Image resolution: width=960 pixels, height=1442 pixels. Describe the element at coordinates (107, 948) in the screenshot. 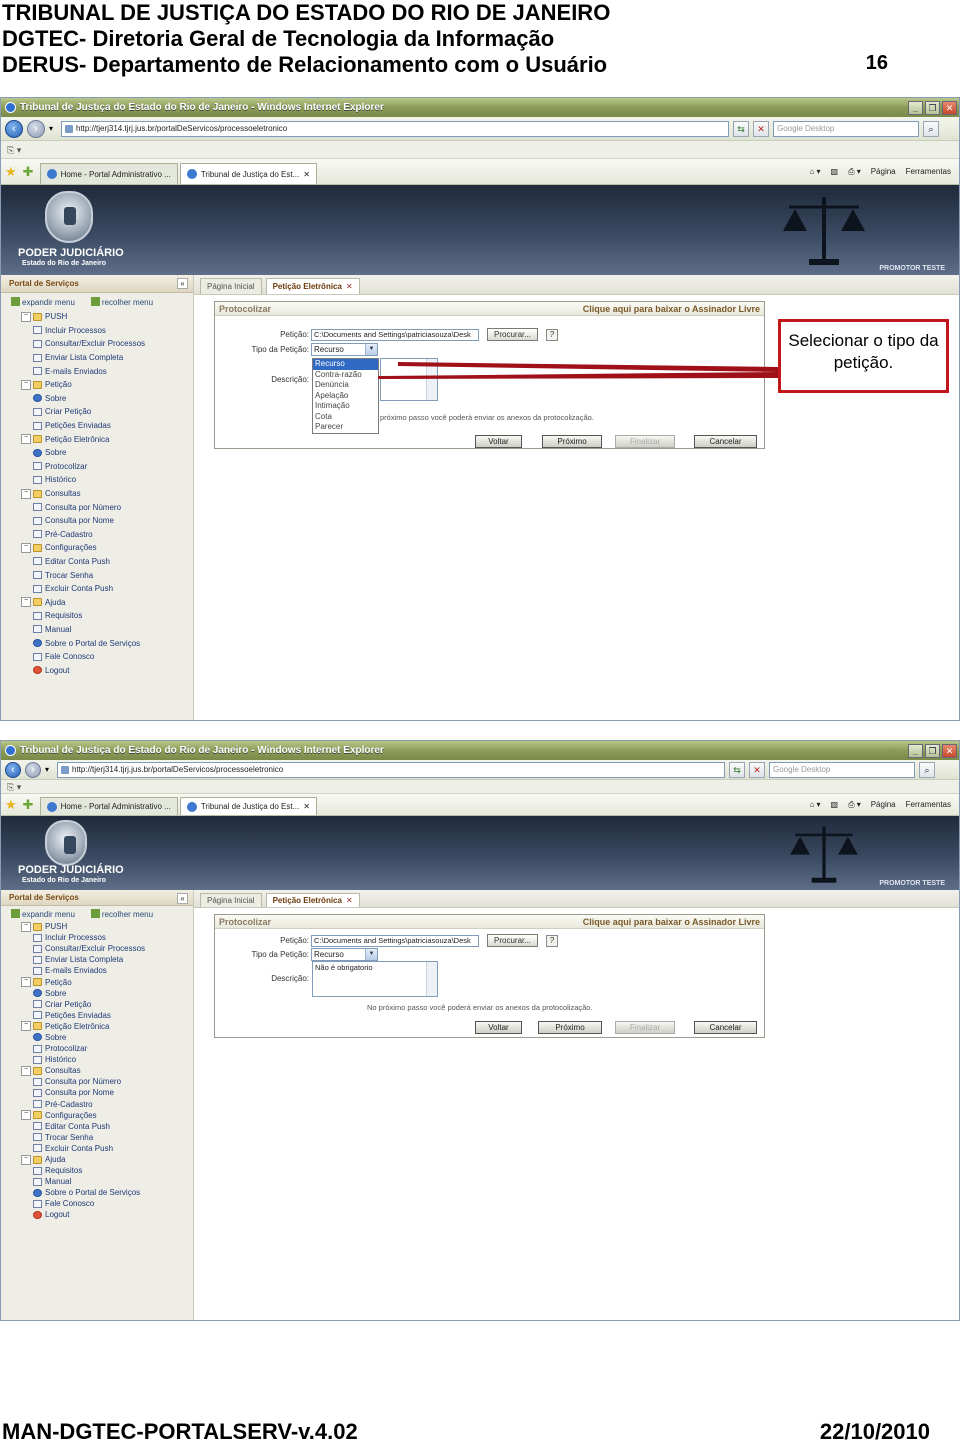

I see `sidebar-item-consultar-excluir-processos: Consultar/Excluir Processos` at that location.